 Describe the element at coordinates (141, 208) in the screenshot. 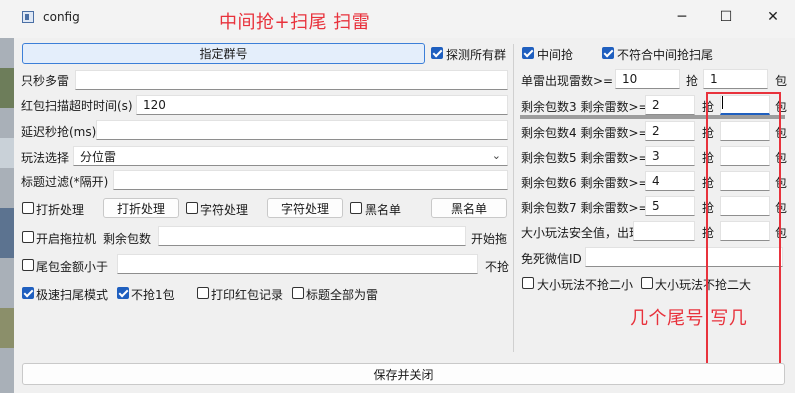

I see `discount-button: 打折处理` at that location.